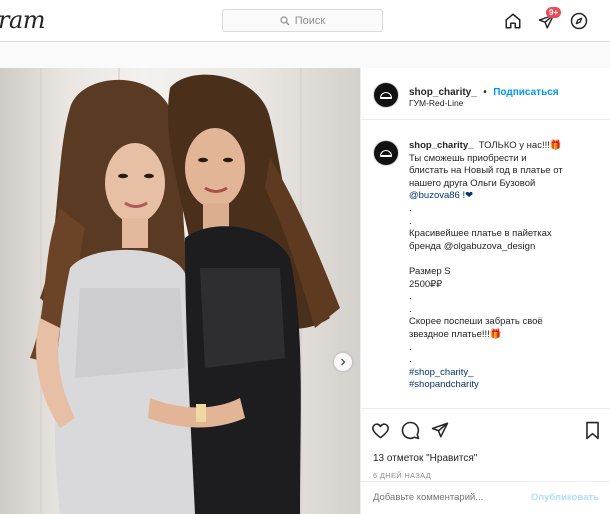 The height and width of the screenshot is (514, 610). What do you see at coordinates (504, 385) in the screenshot?
I see `caption-hashtag: #shopandcharity` at bounding box center [504, 385].